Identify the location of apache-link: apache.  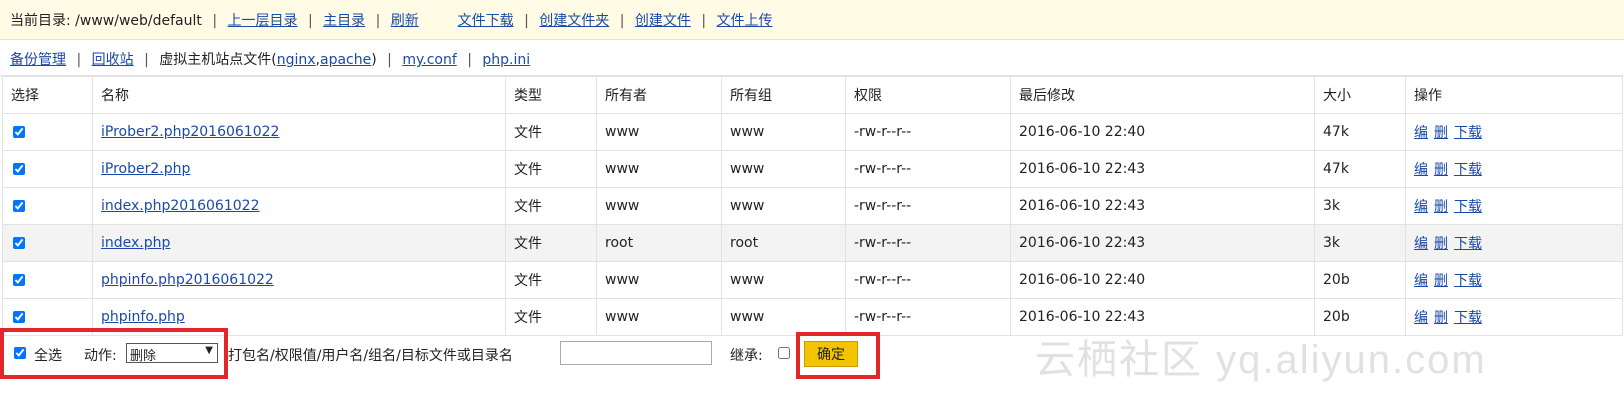
(345, 60).